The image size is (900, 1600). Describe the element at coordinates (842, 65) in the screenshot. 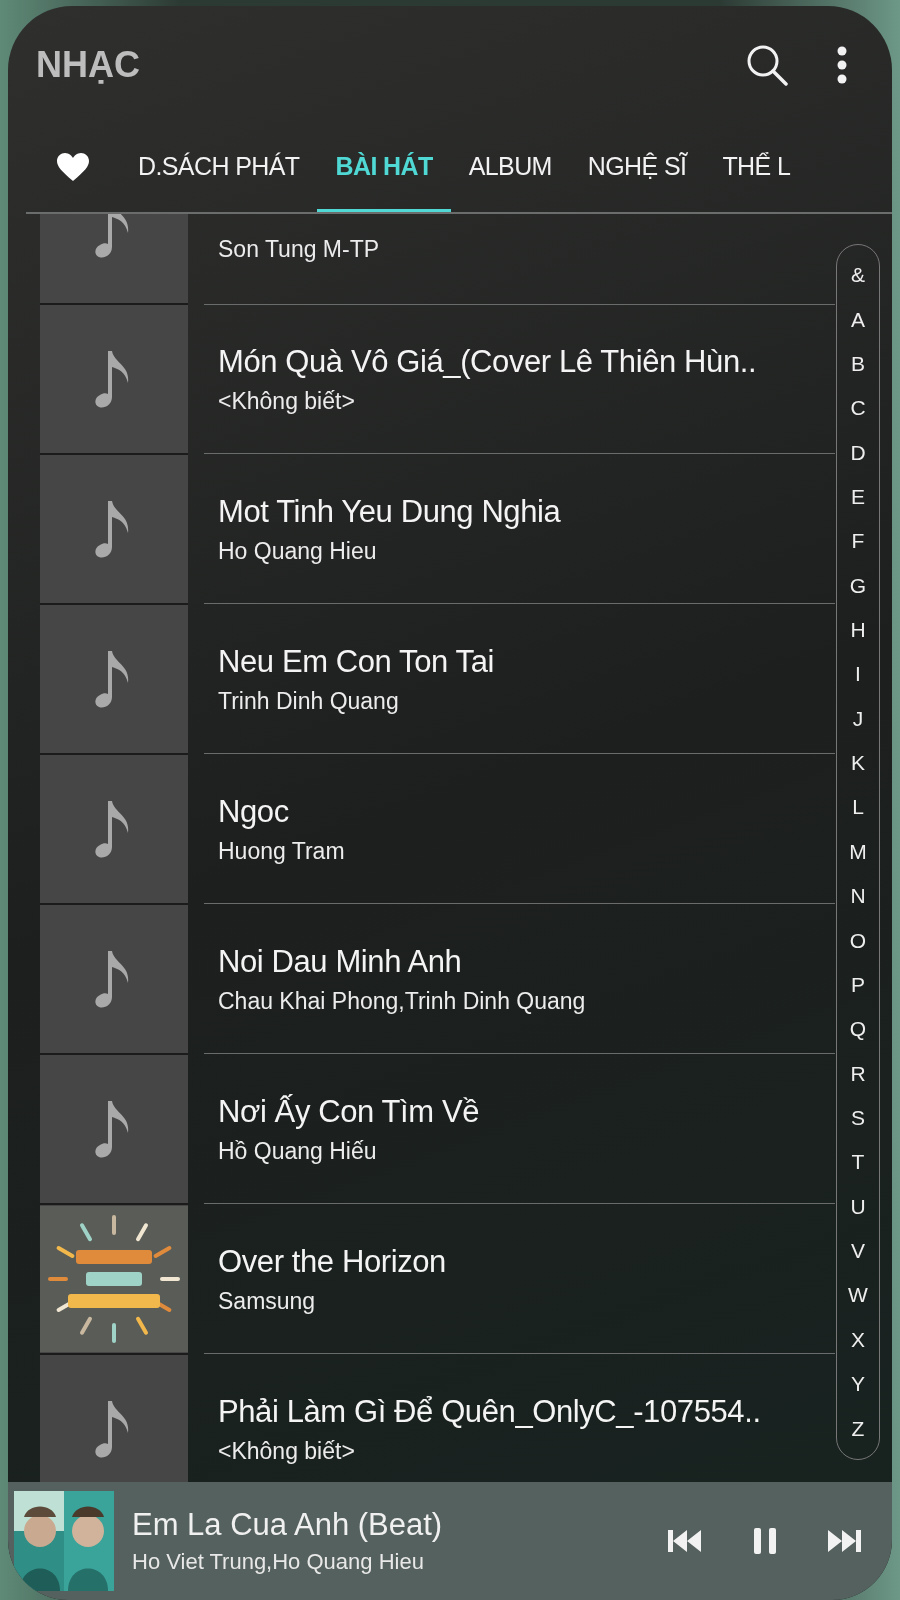

I see `more-icon` at that location.